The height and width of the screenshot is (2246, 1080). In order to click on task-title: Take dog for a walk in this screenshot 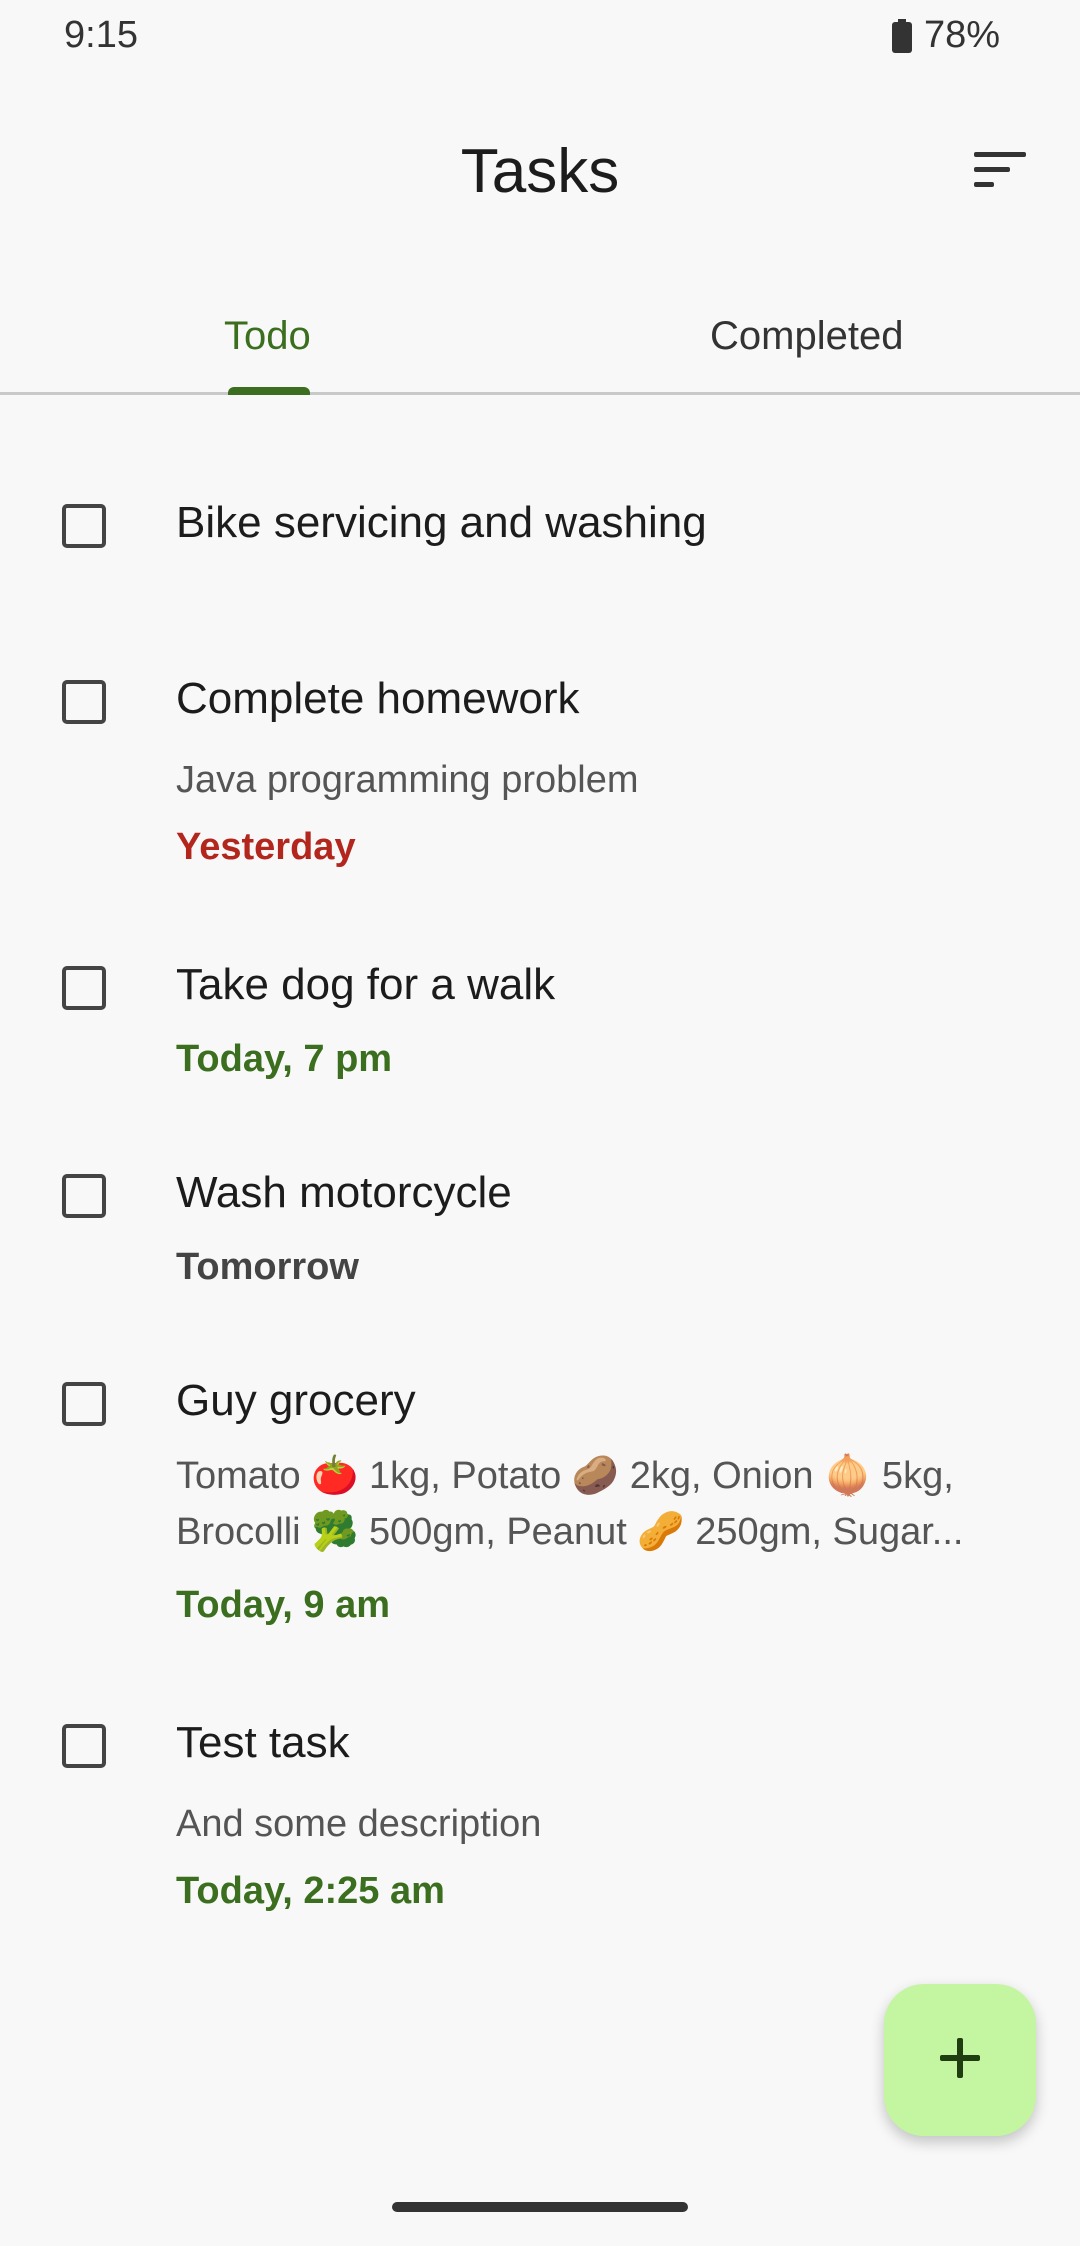, I will do `click(366, 984)`.